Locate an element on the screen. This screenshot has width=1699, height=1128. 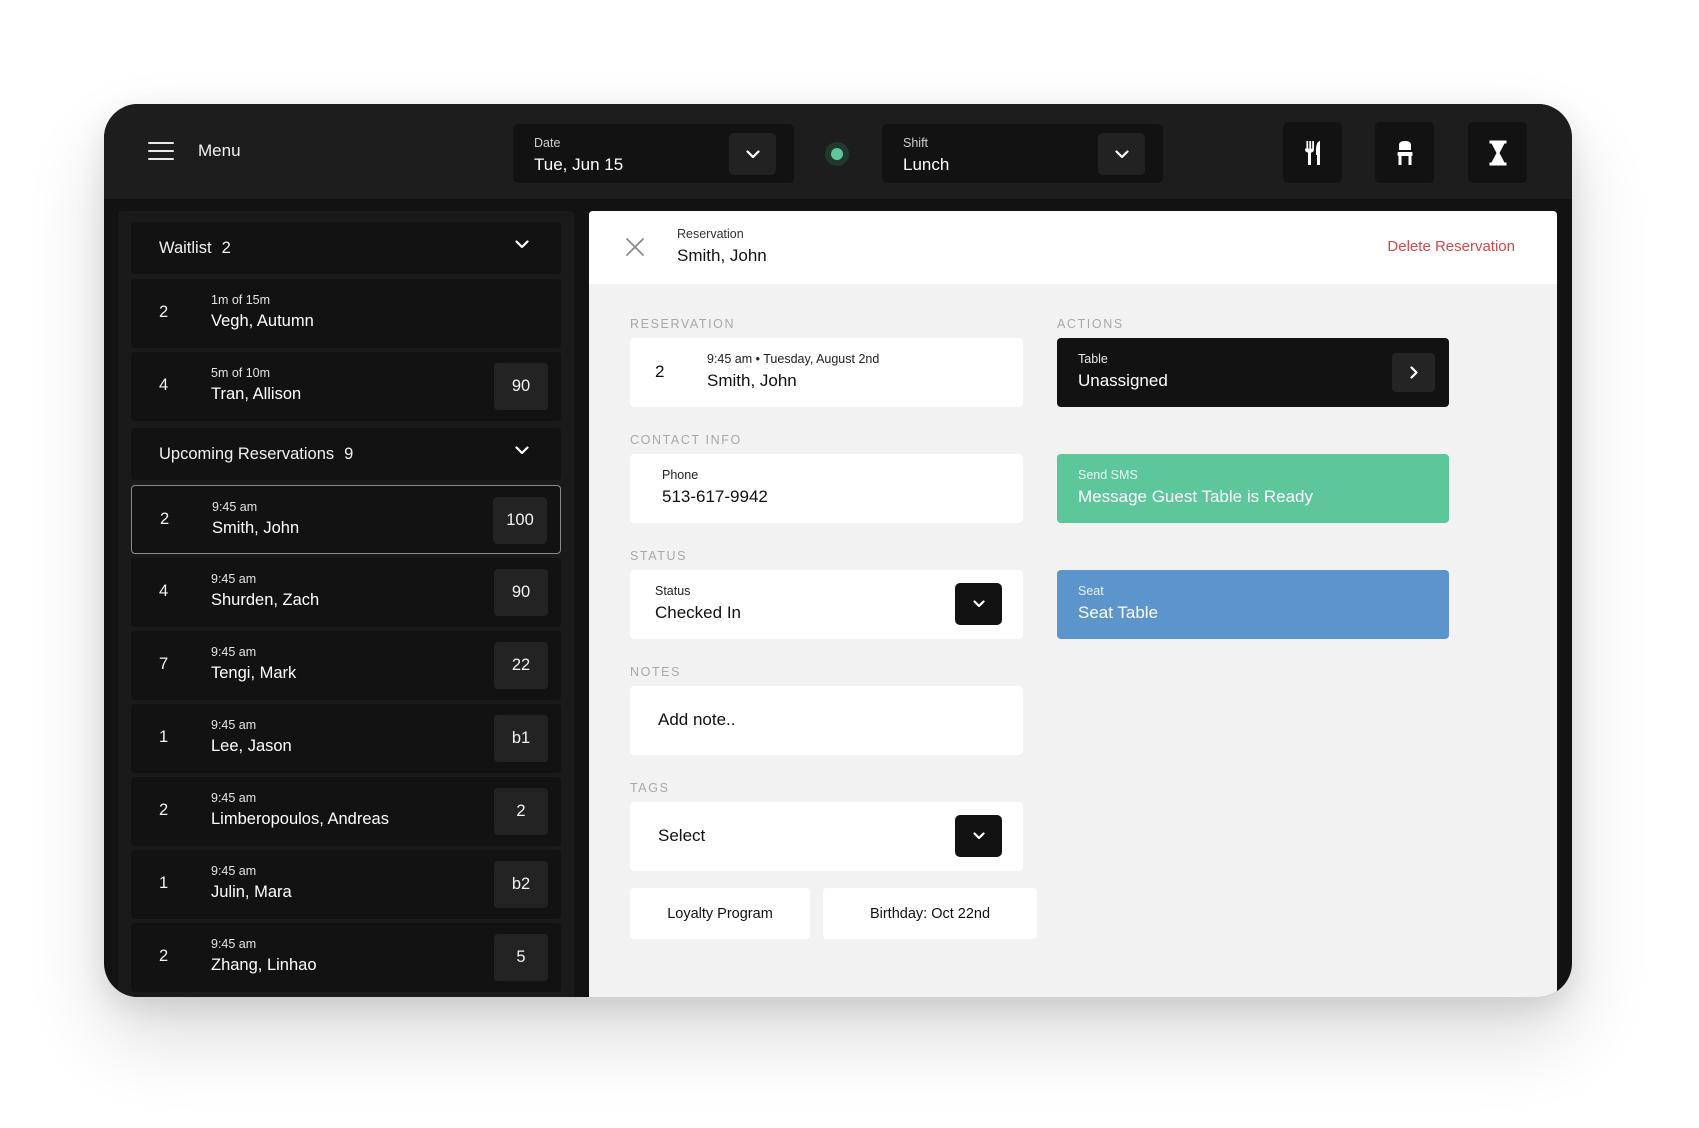
reservation-row: 1 9:45 am Julin, Mara b2 is located at coordinates (346, 884).